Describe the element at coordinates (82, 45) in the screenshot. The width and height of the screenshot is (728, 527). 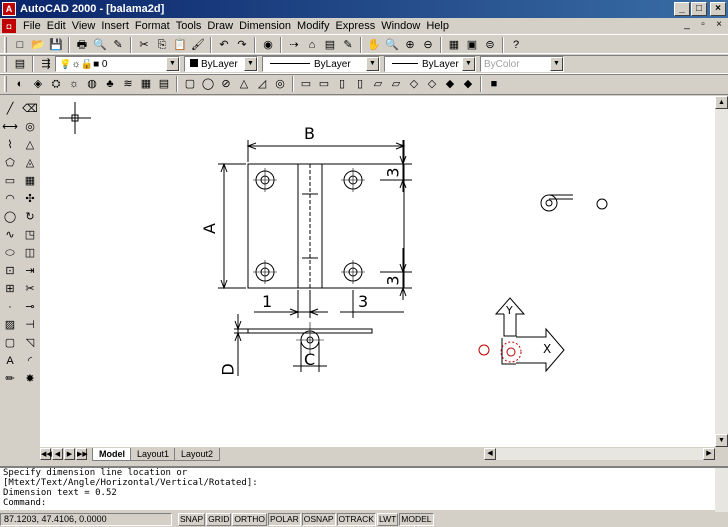
I see `print-icon: 🖶` at that location.